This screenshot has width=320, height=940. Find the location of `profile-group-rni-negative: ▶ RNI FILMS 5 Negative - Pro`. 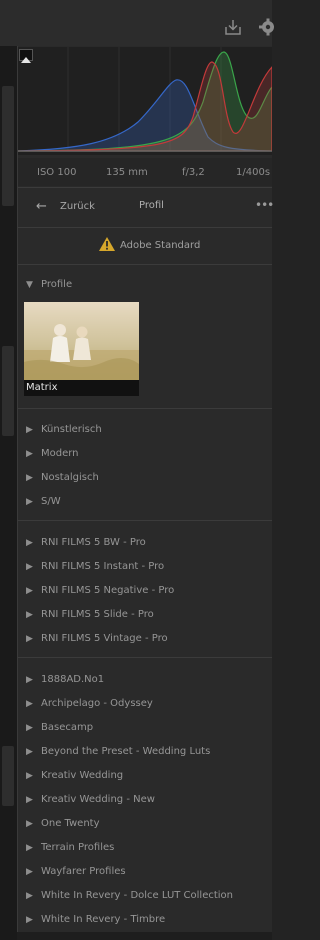

profile-group-rni-negative: ▶ RNI FILMS 5 Negative - Pro is located at coordinates (100, 590).